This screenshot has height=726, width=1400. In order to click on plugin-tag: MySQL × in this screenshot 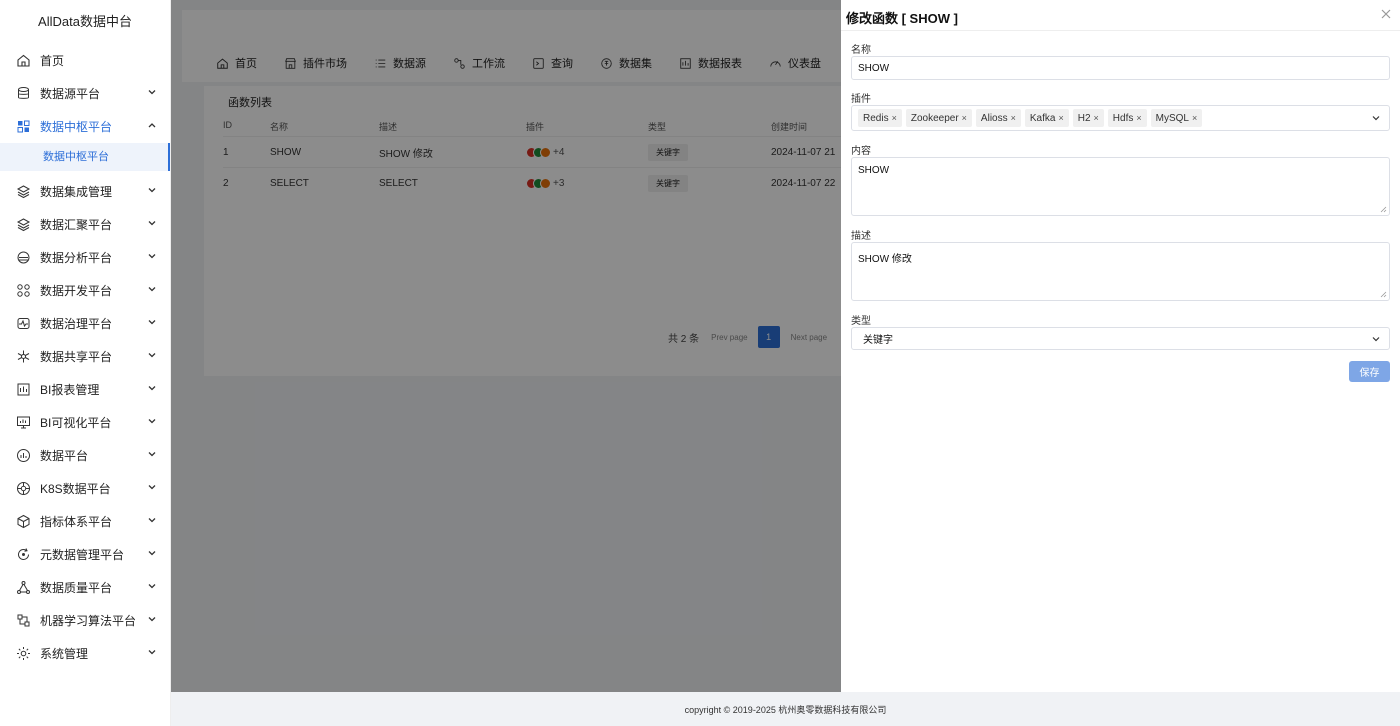, I will do `click(1176, 118)`.